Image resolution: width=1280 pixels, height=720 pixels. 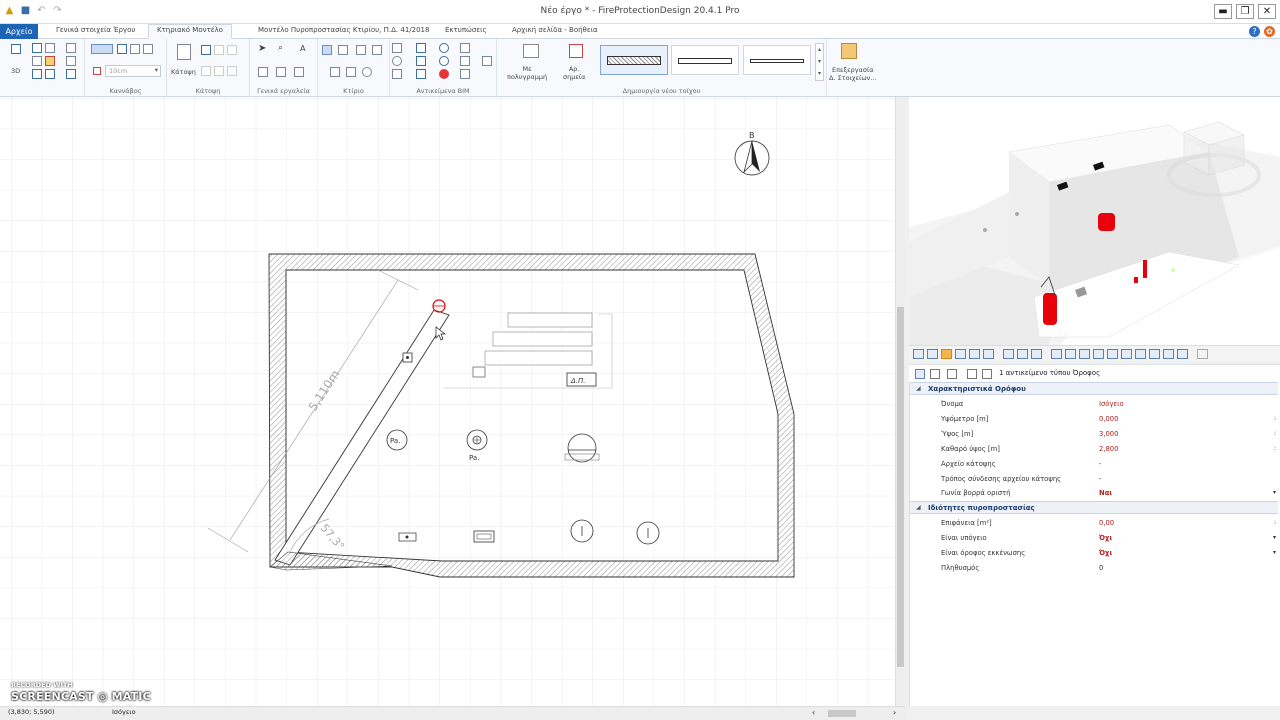 What do you see at coordinates (19, 31) in the screenshot?
I see `tab-file: Αρχείο` at bounding box center [19, 31].